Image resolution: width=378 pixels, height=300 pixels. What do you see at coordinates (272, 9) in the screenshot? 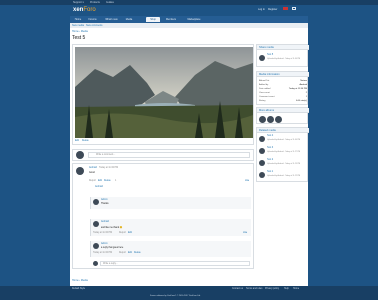
I see `register-link: Register` at bounding box center [272, 9].